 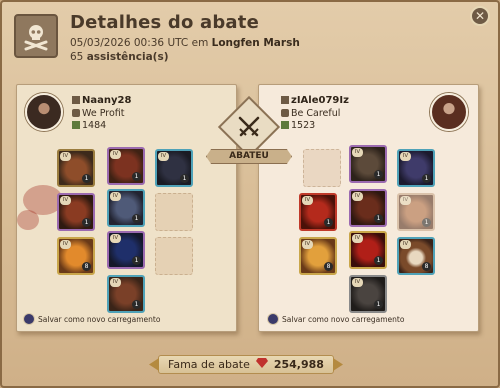 I want to click on save-loadout-killer: Salvar como novo carregamento, so click(x=91, y=319).